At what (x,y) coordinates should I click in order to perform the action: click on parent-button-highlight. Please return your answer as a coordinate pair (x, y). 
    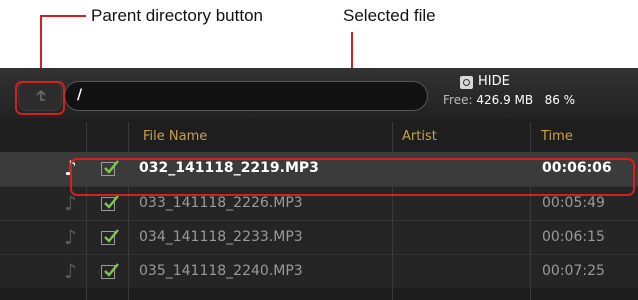
    Looking at the image, I should click on (40, 98).